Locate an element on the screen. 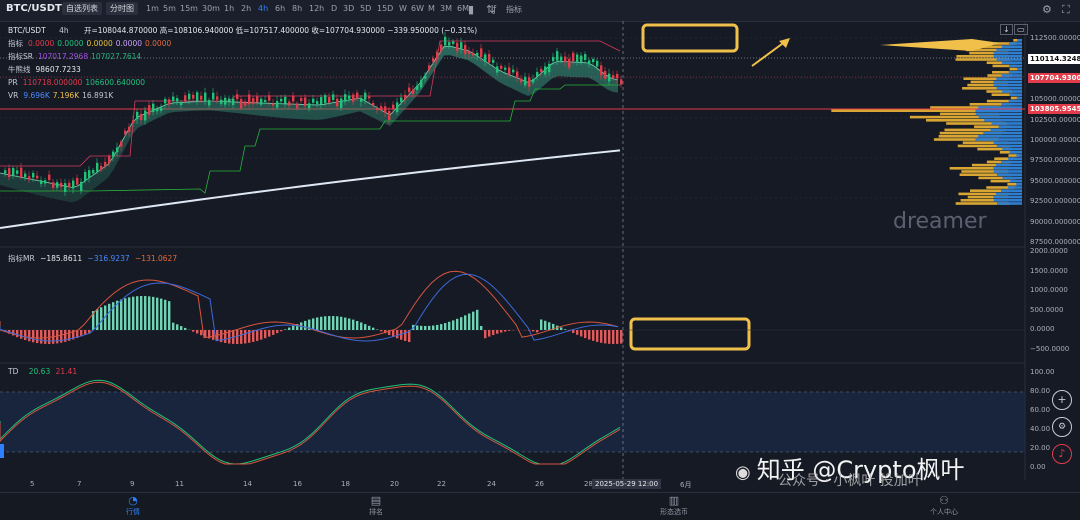  interval-4h: 4h is located at coordinates (263, 8).